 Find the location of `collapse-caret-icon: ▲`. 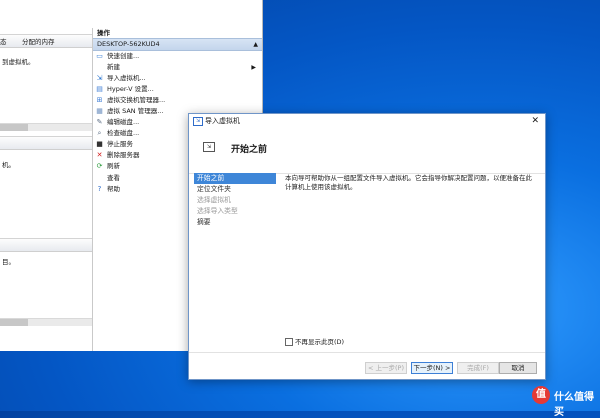

collapse-caret-icon: ▲ is located at coordinates (255, 44).